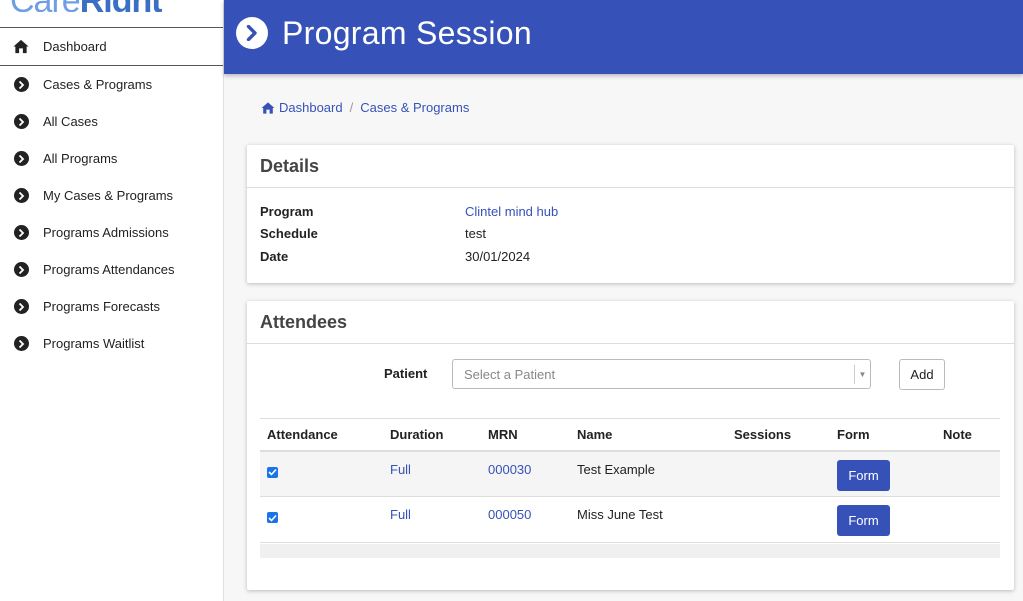  I want to click on chevron-right-circle-icon, so click(252, 33).